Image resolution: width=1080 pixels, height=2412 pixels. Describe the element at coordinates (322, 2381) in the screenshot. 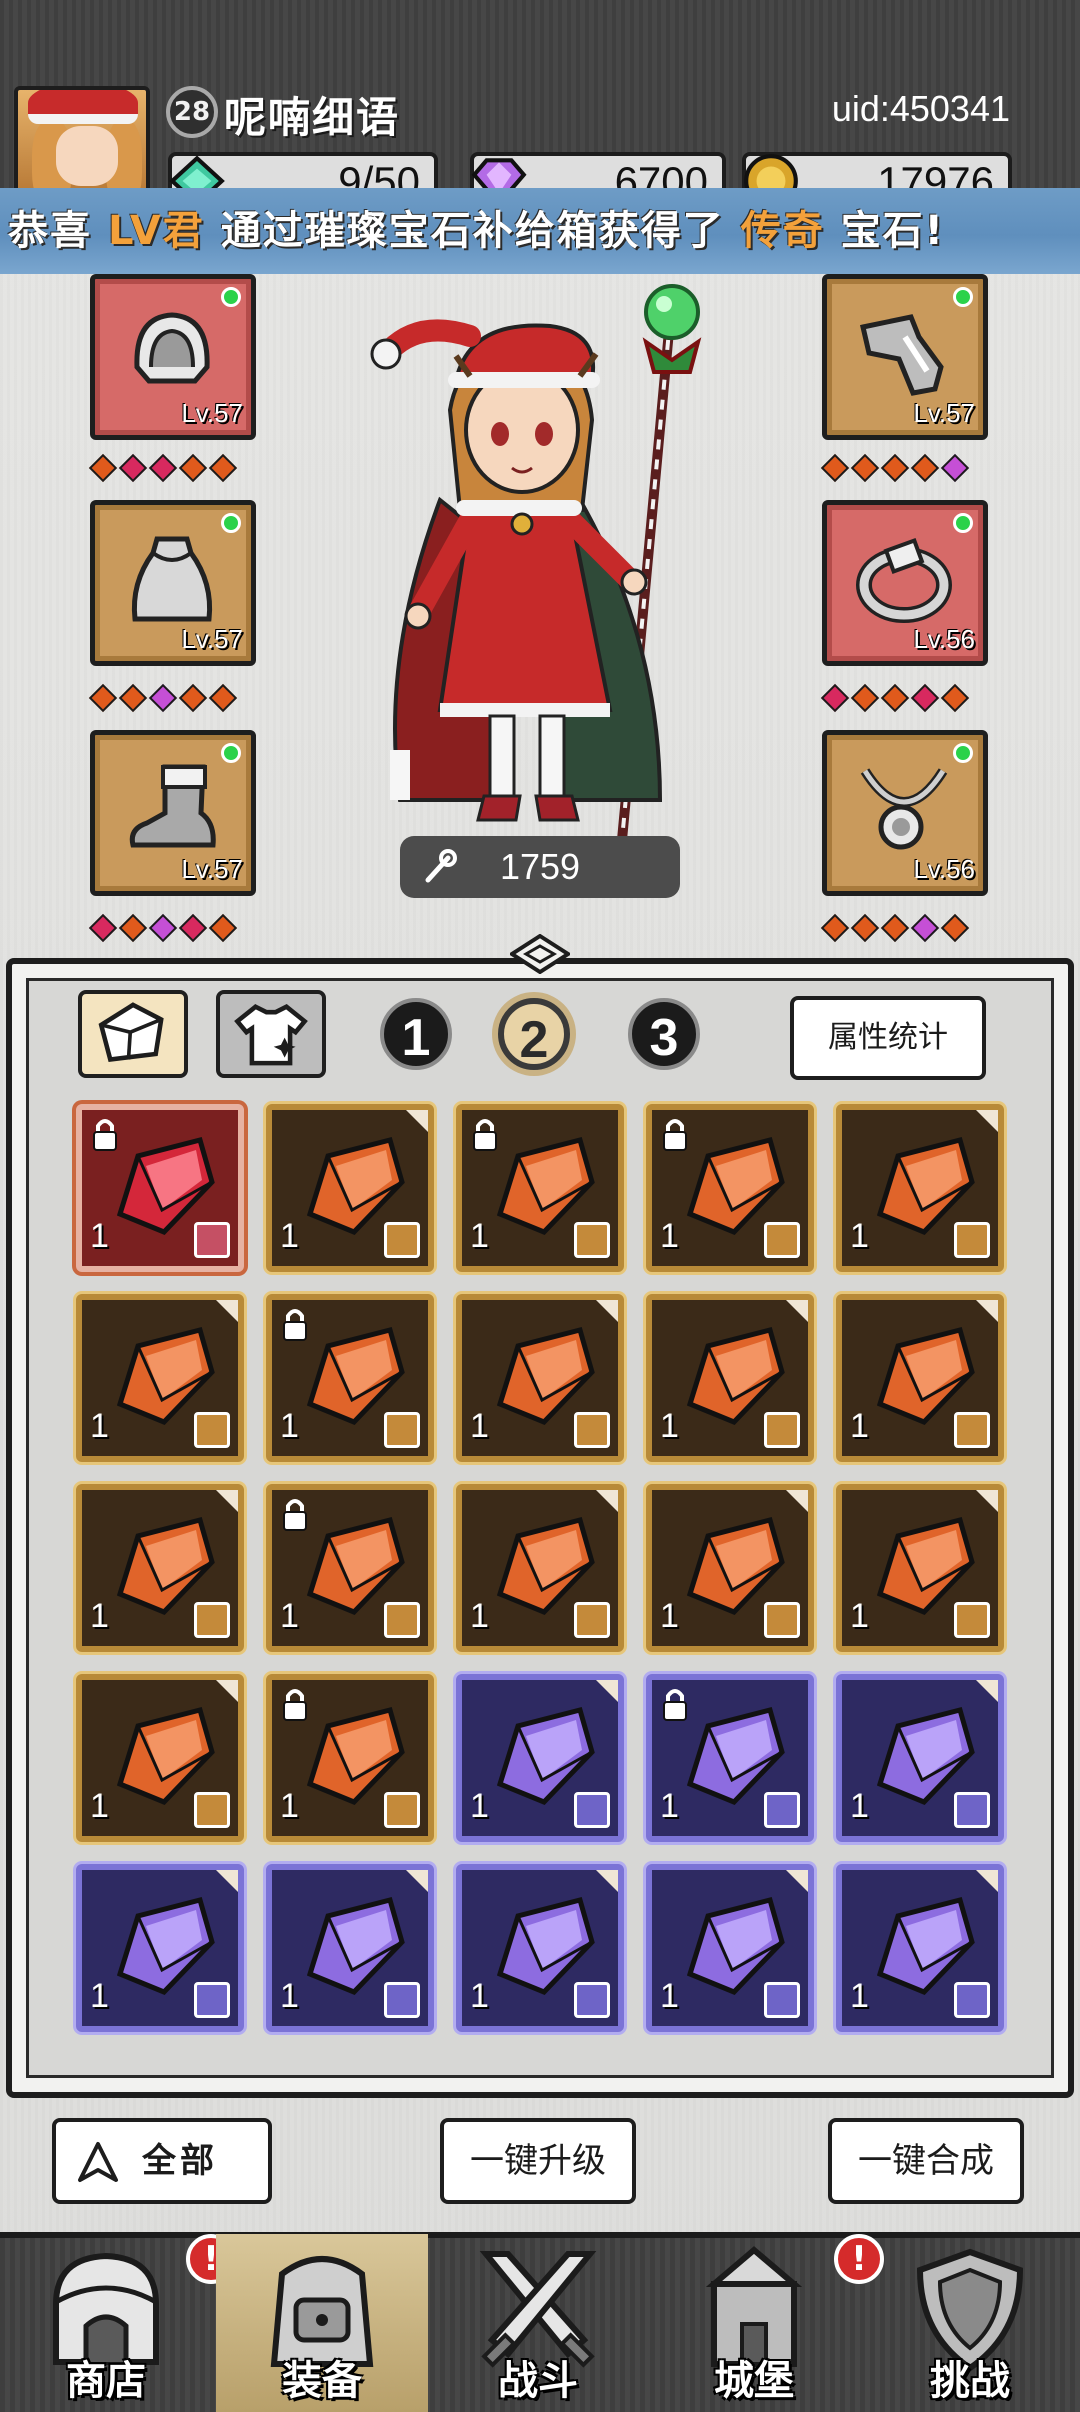

I see `nav-label: 装备` at that location.